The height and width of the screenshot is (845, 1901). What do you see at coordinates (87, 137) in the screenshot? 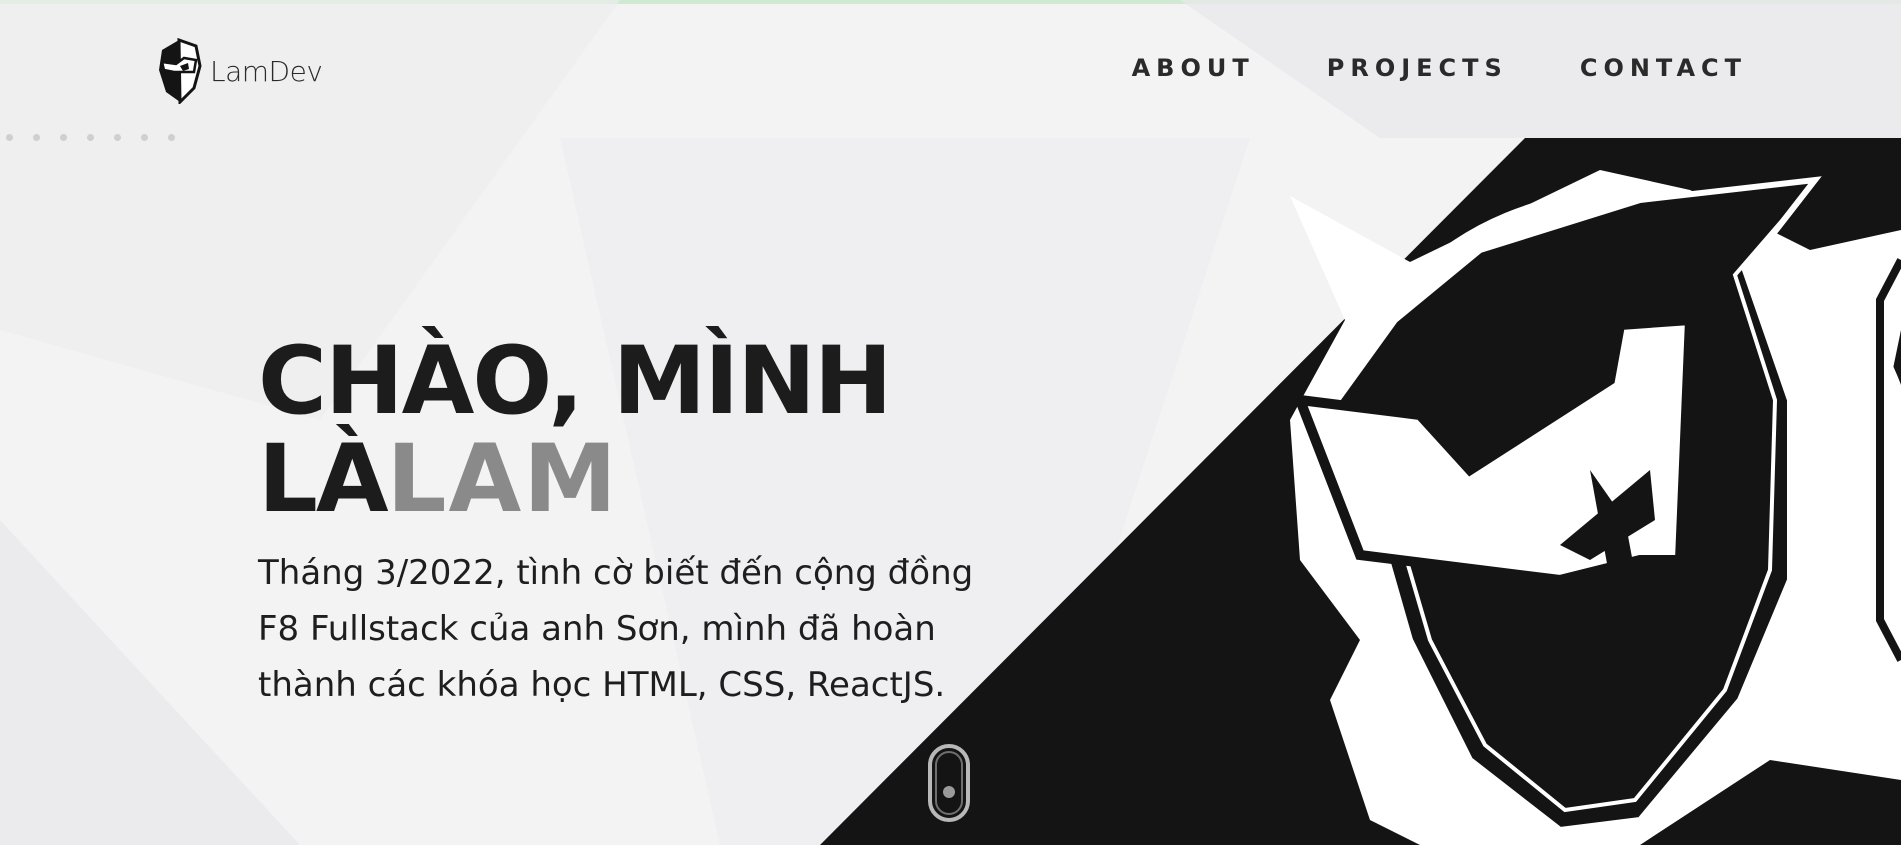
I see `decorative-dot-row` at bounding box center [87, 137].